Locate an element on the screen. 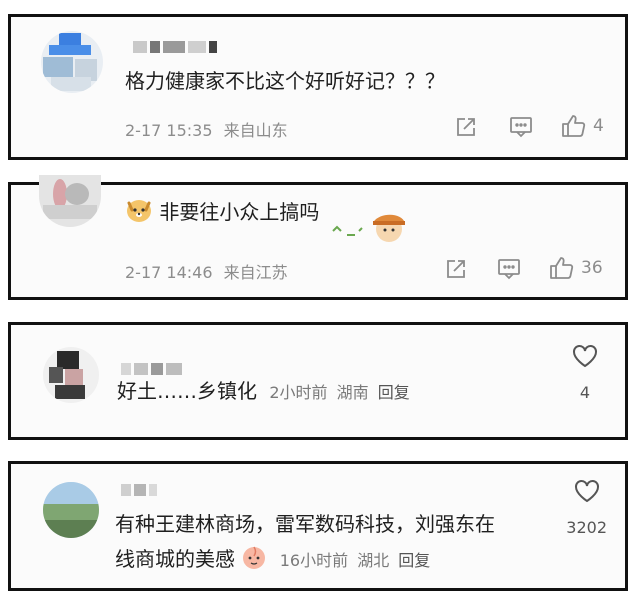  comment-body: 好土……乡镇化 is located at coordinates (187, 391).